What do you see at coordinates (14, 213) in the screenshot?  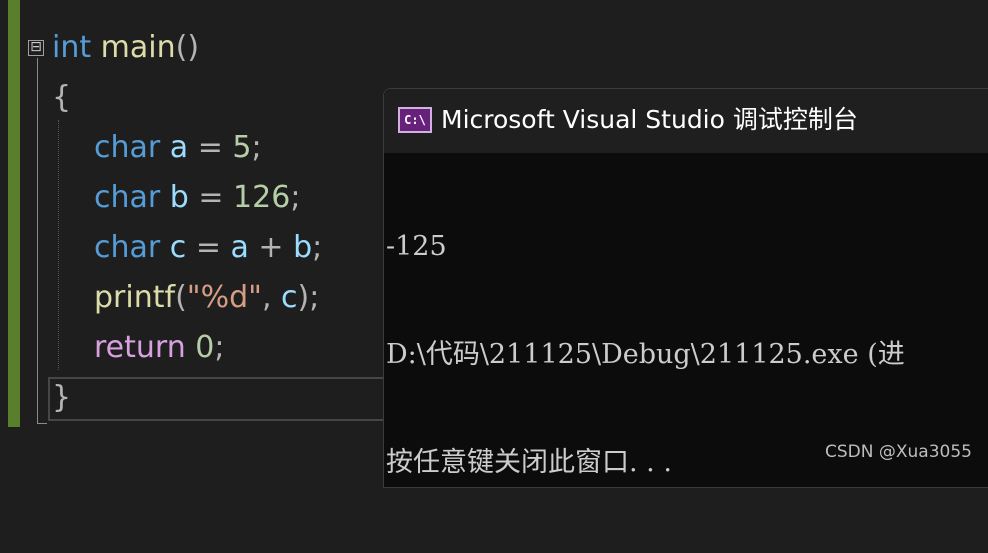 I see `change-tracking-bar` at bounding box center [14, 213].